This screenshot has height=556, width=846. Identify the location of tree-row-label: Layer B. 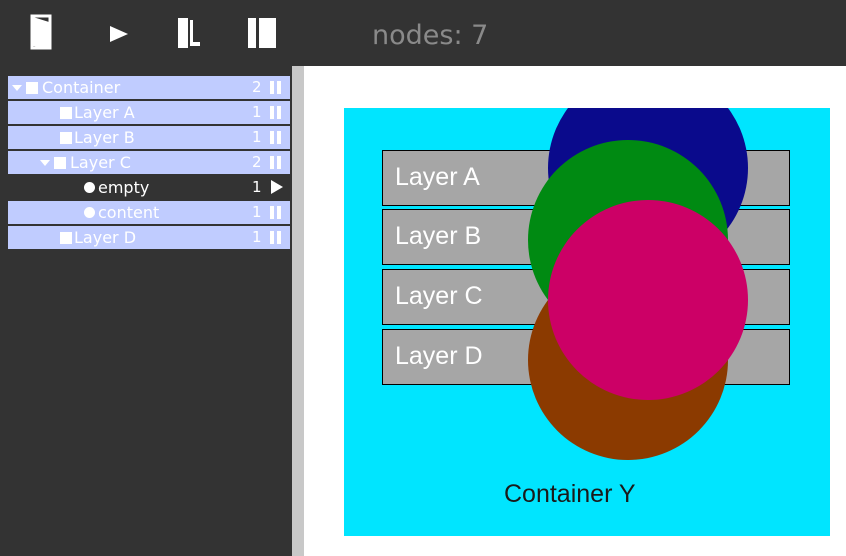
(104, 137).